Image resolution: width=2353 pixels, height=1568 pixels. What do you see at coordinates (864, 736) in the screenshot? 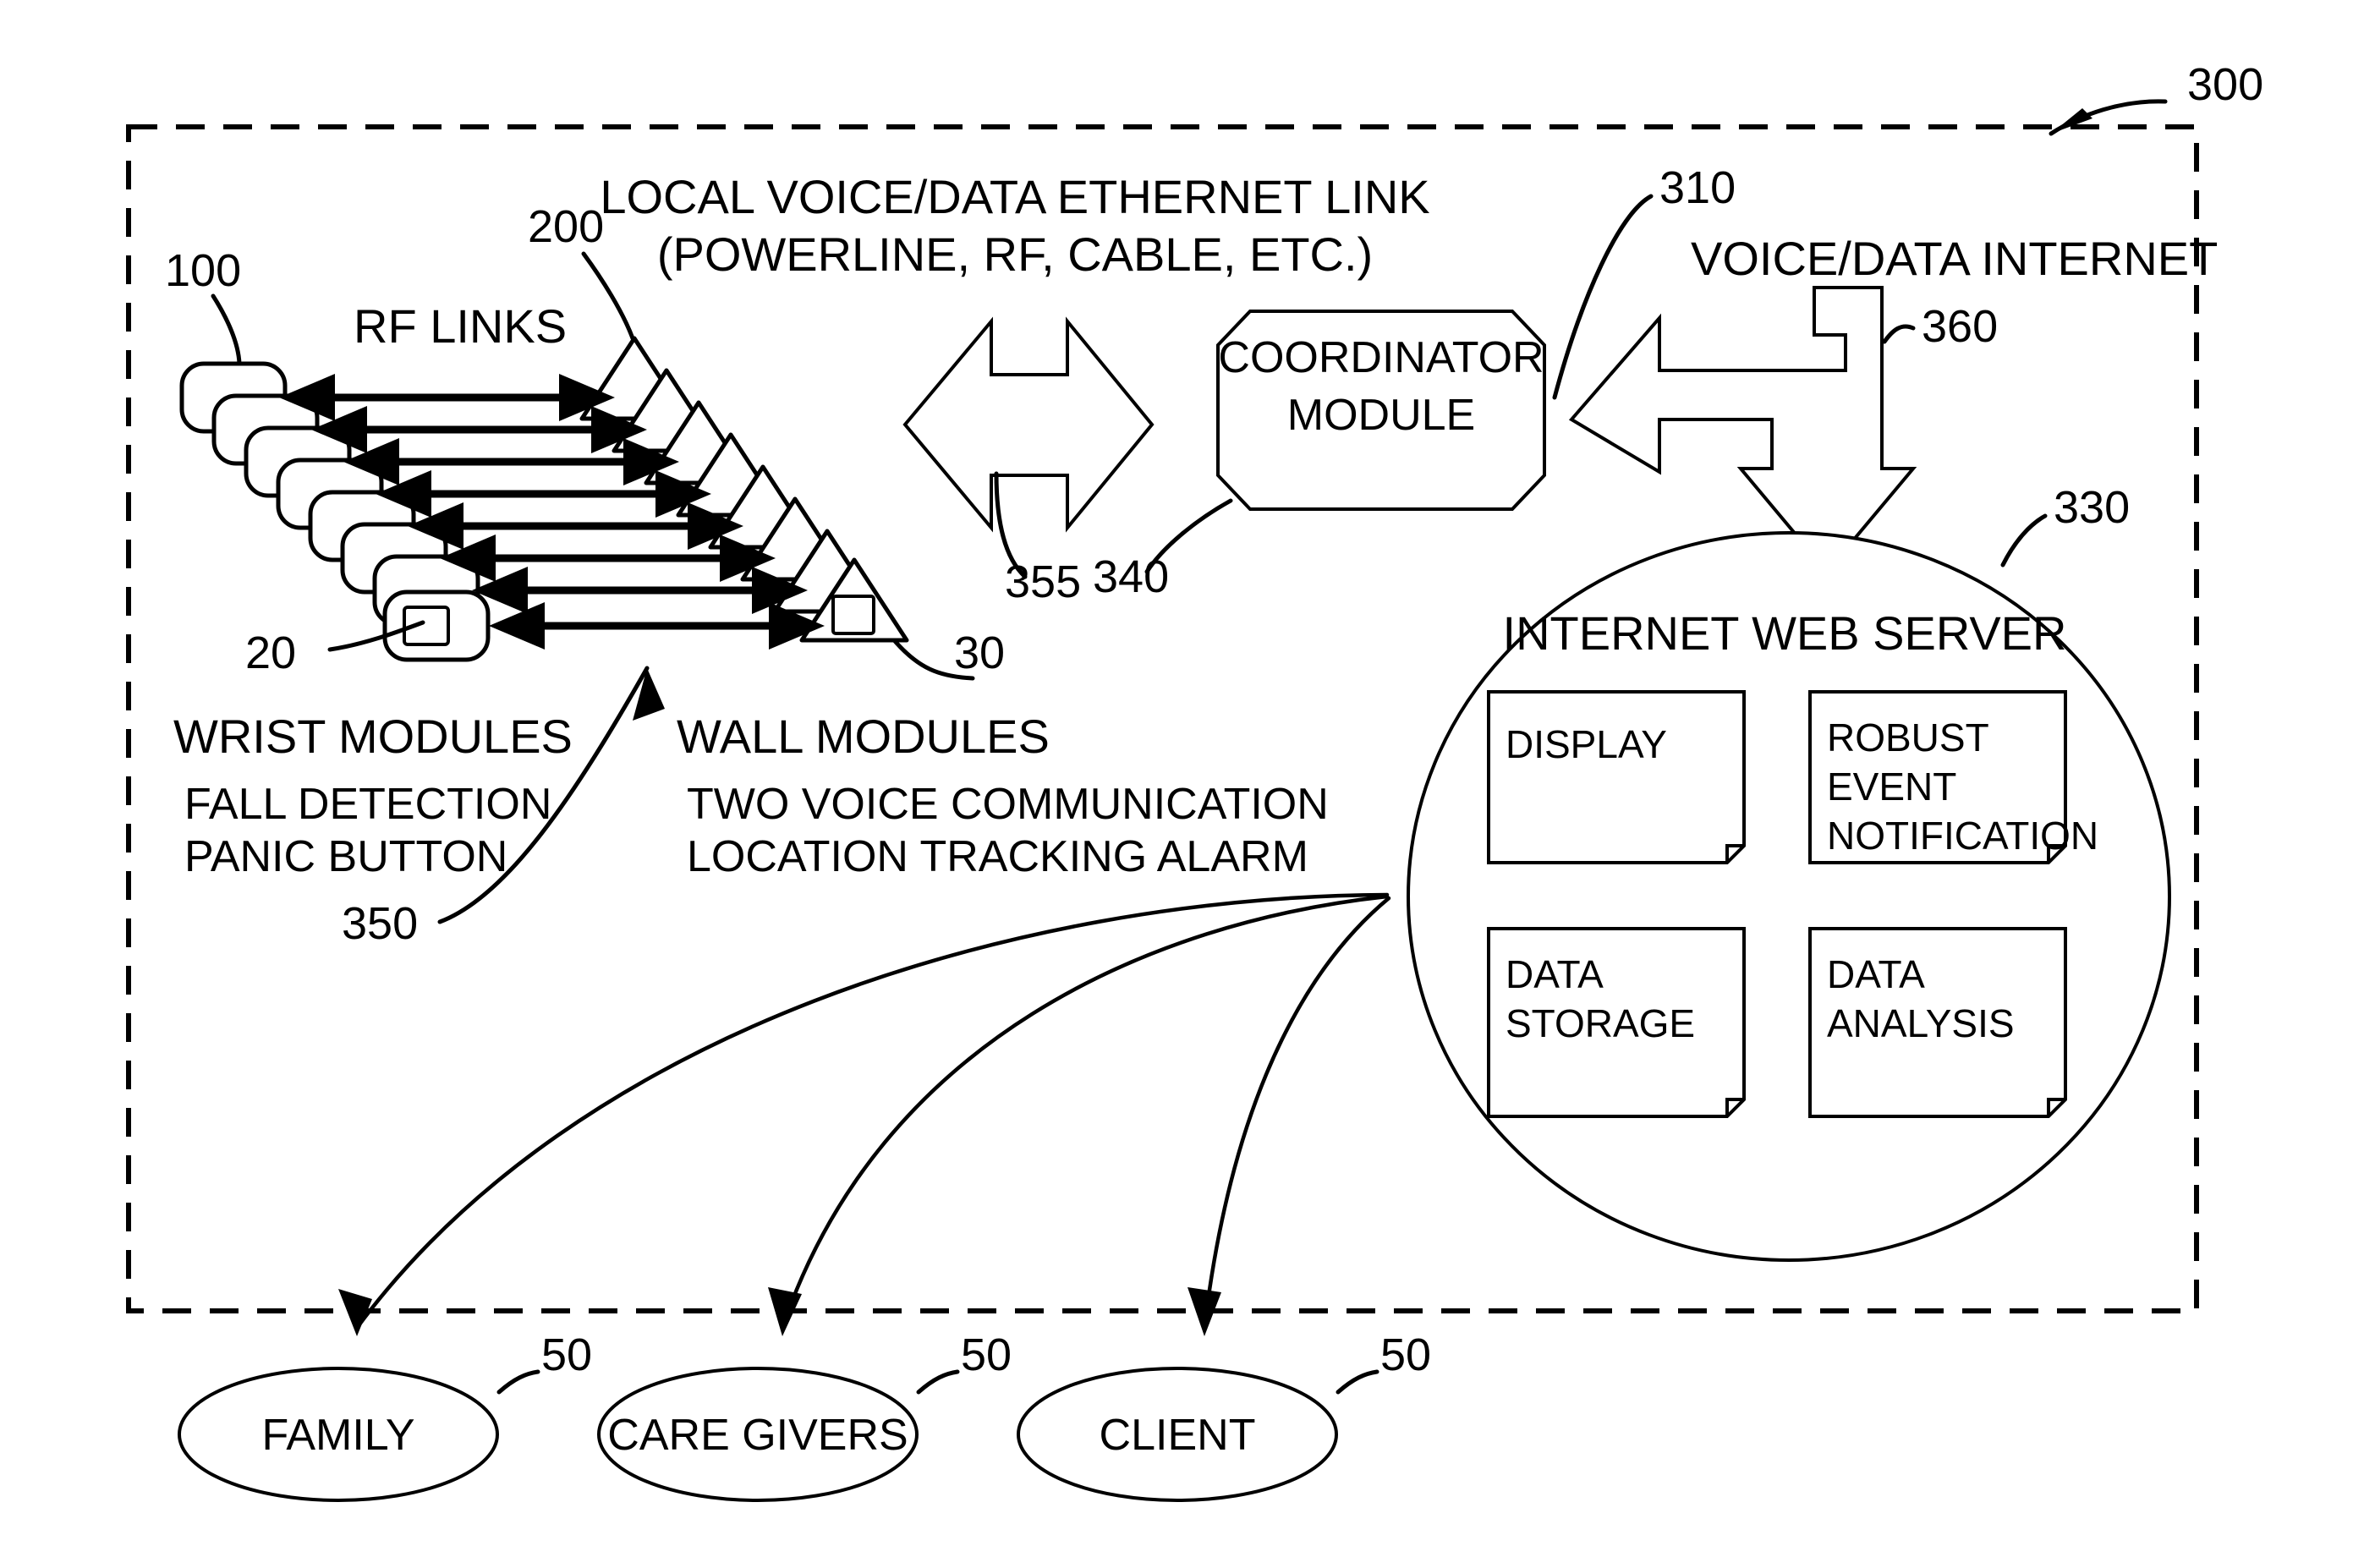
I see `wall-modules-title: WALL MODULES` at bounding box center [864, 736].